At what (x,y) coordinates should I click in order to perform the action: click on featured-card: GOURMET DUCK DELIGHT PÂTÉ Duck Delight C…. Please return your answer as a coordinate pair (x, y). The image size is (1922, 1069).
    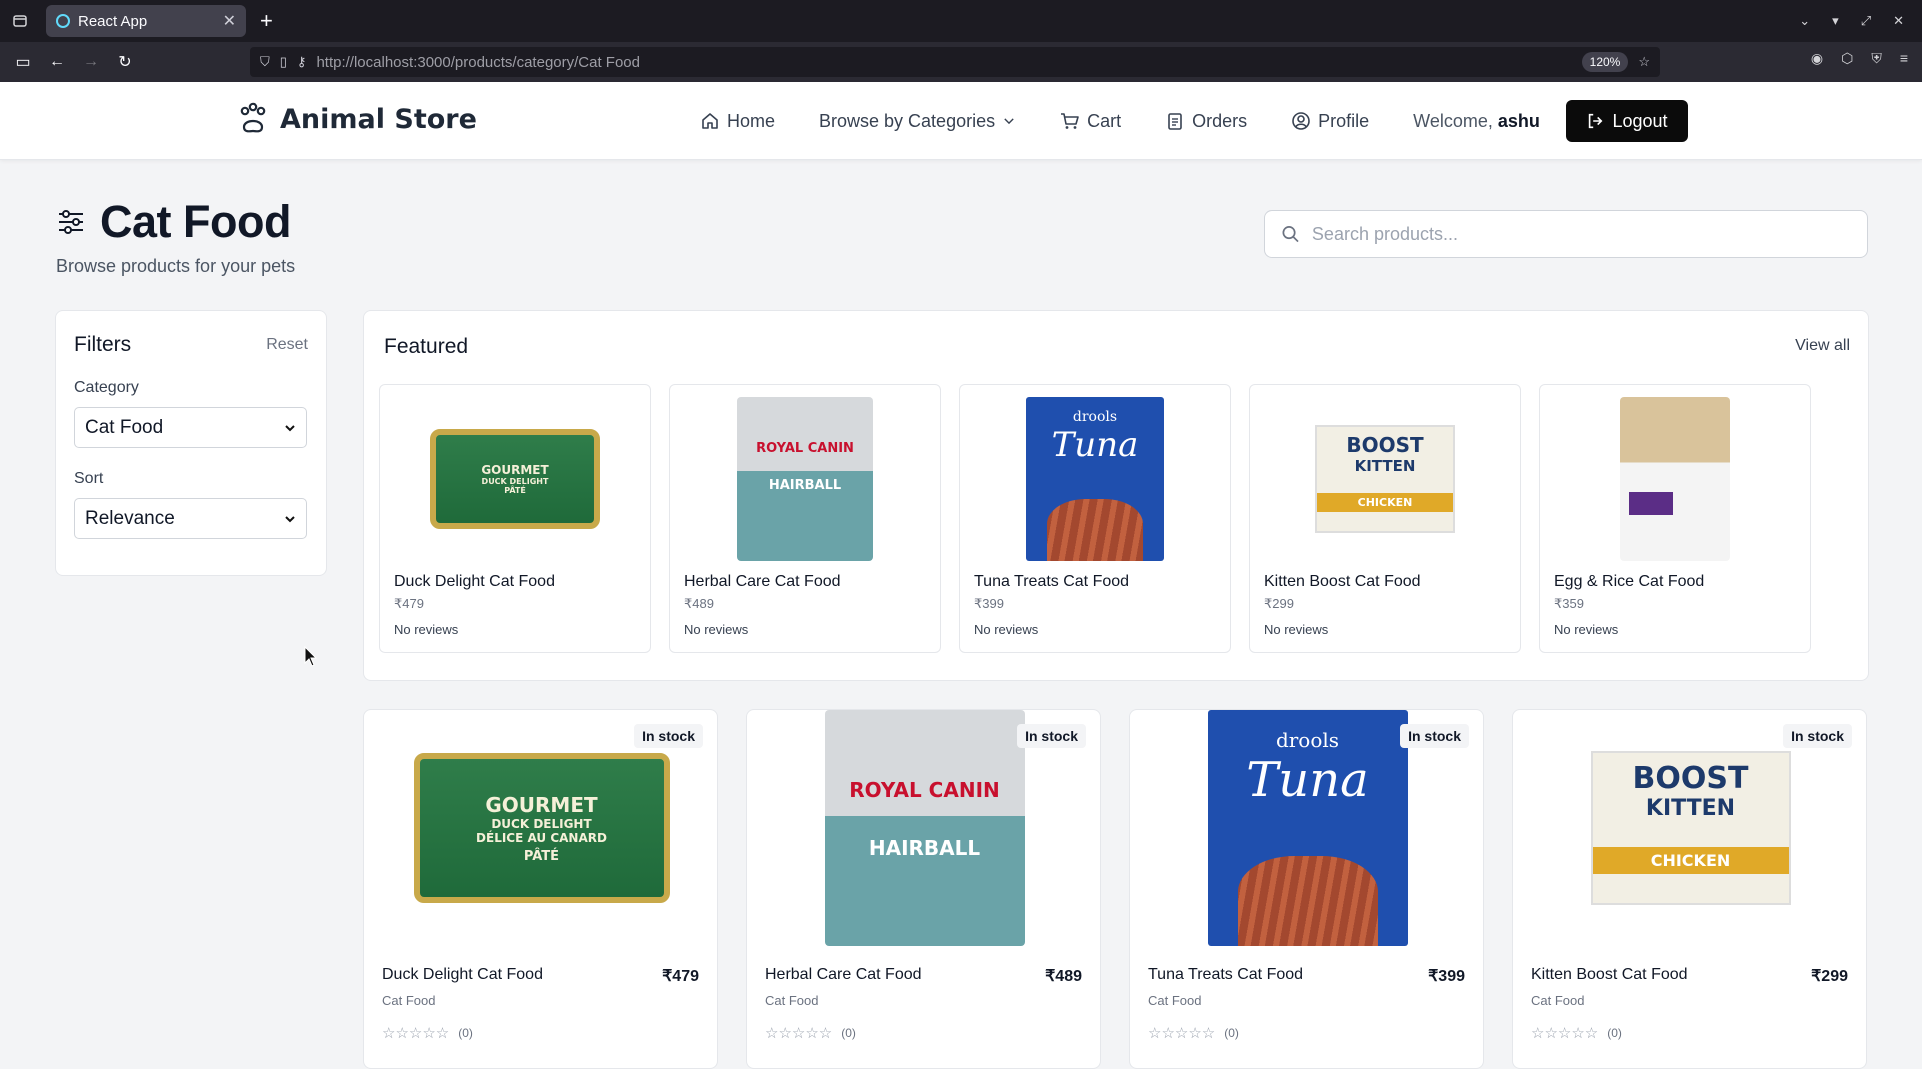
    Looking at the image, I should click on (515, 518).